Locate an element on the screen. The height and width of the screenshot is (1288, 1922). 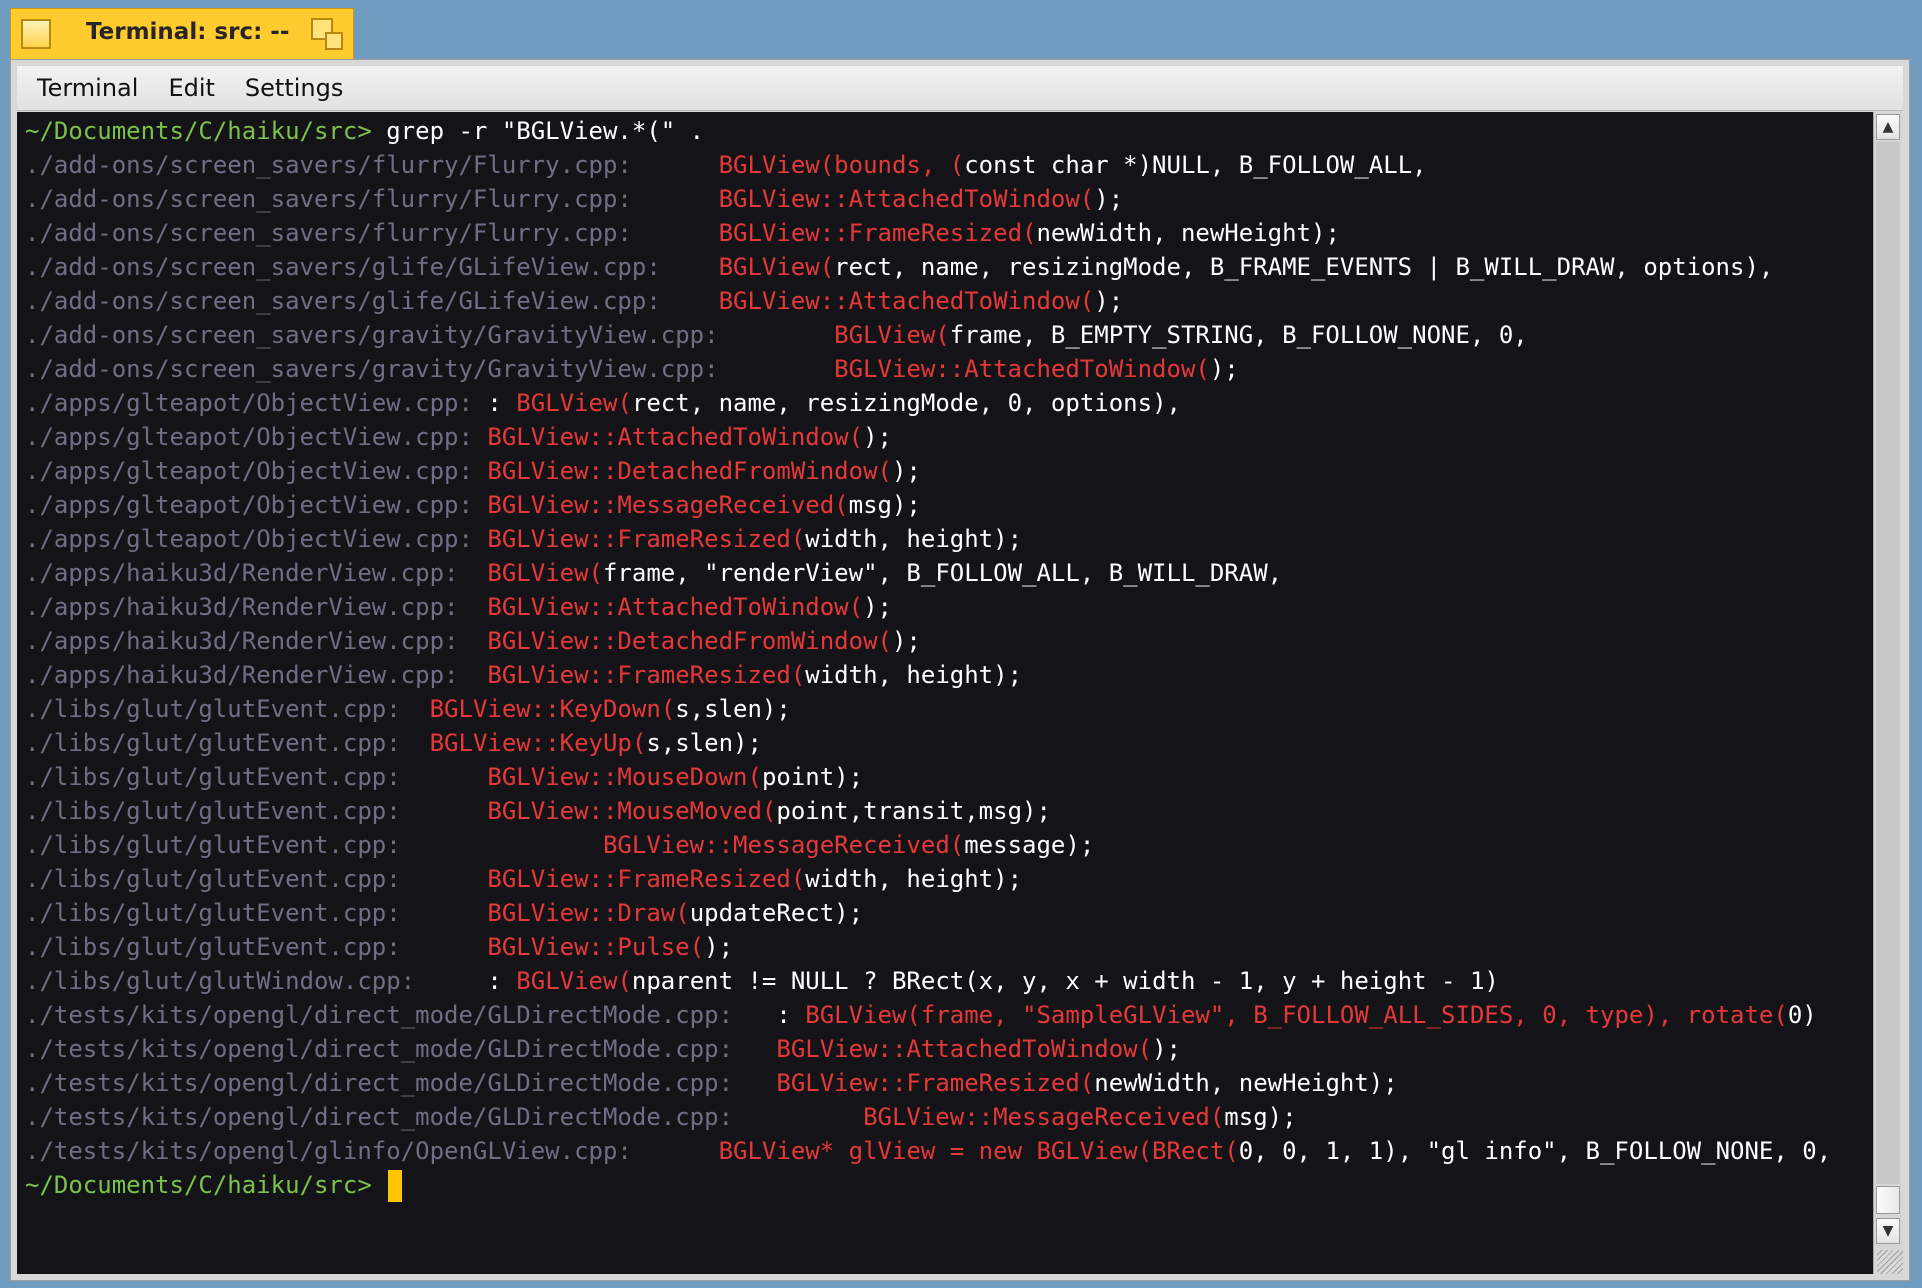
match-text: BGLView(bounds, ( is located at coordinates (841, 165).